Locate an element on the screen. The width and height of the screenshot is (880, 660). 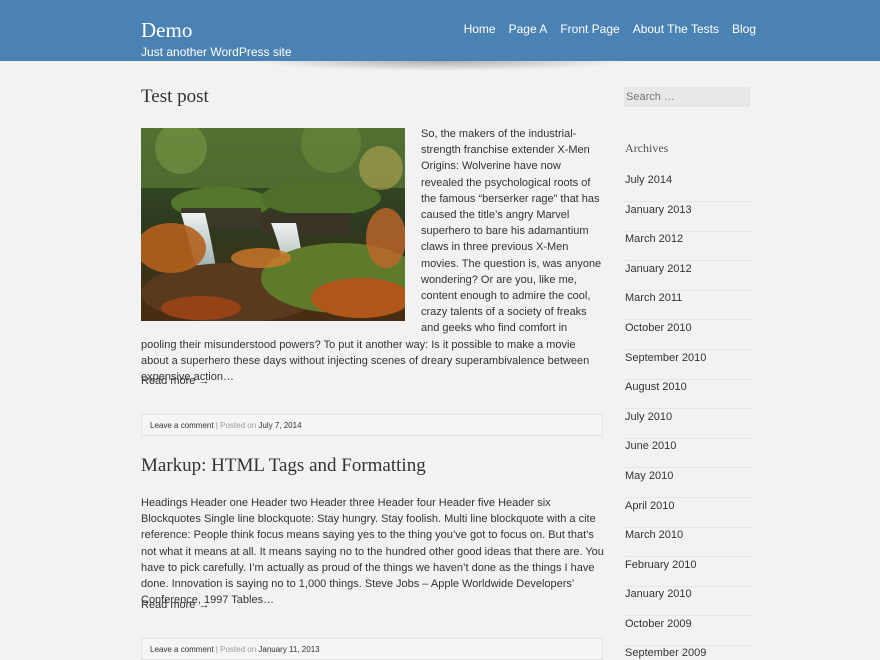
archive-link: July 2014 is located at coordinates (689, 187).